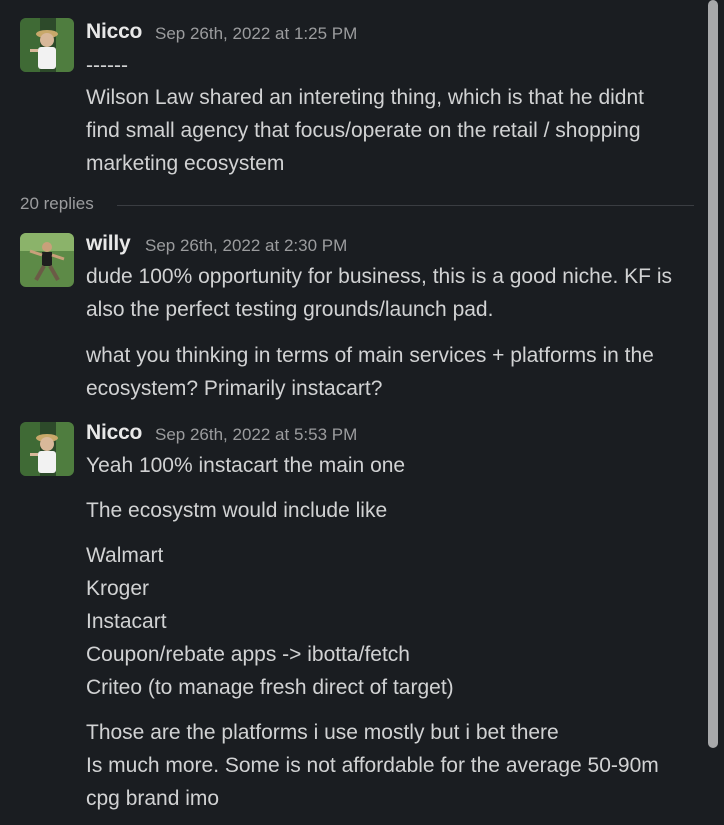 The height and width of the screenshot is (825, 724). Describe the element at coordinates (108, 244) in the screenshot. I see `author-name: willy` at that location.